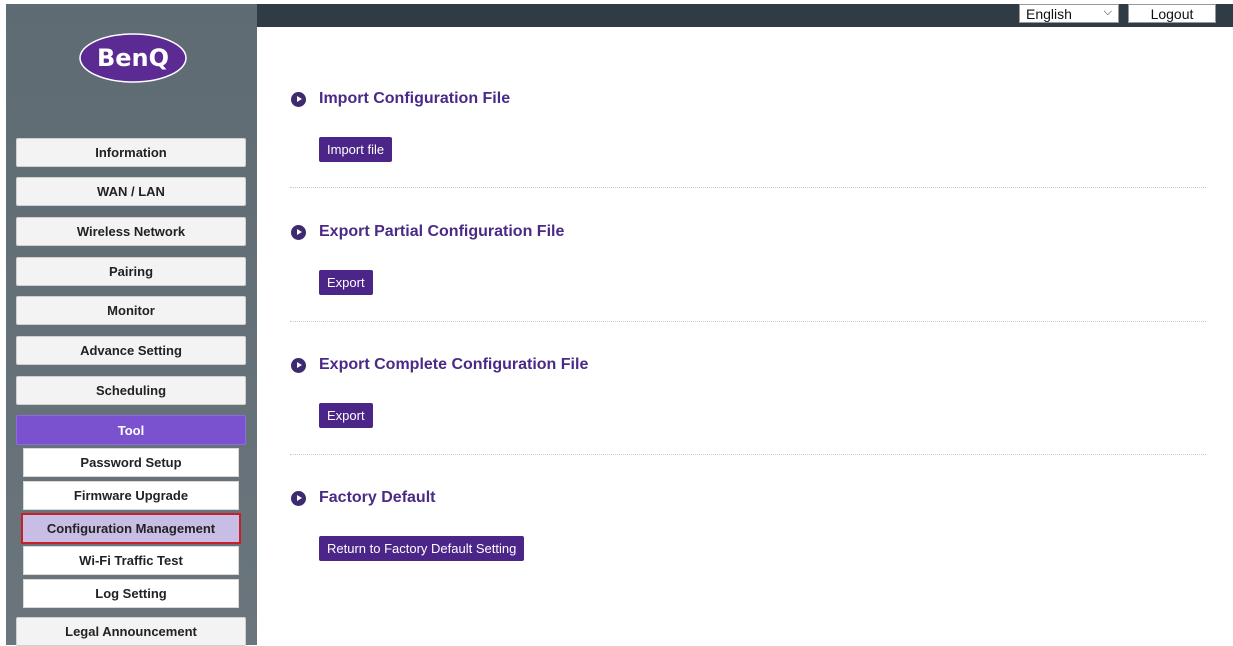 The image size is (1233, 646). Describe the element at coordinates (377, 497) in the screenshot. I see `section-title-text: Factory Default` at that location.